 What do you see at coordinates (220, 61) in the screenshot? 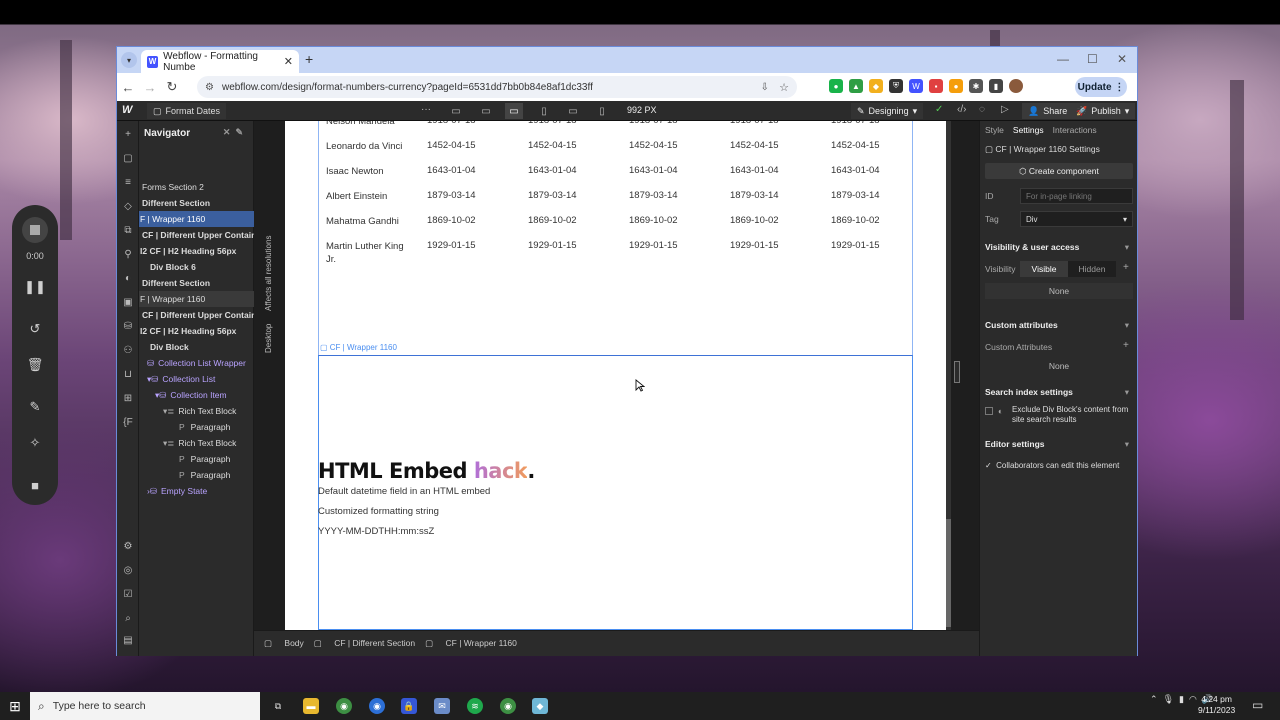
I see `browser-tab: W Webflow - Formatting Numbe ✕` at bounding box center [220, 61].